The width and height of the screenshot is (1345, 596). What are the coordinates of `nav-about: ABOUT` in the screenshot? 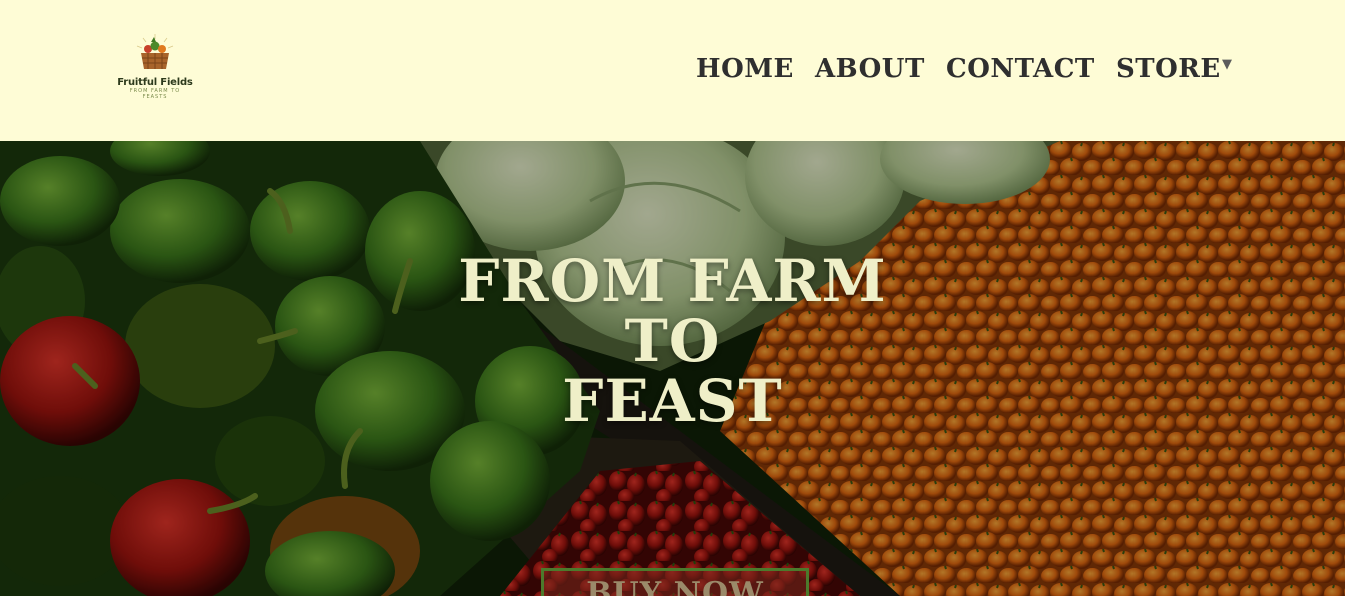 It's located at (869, 69).